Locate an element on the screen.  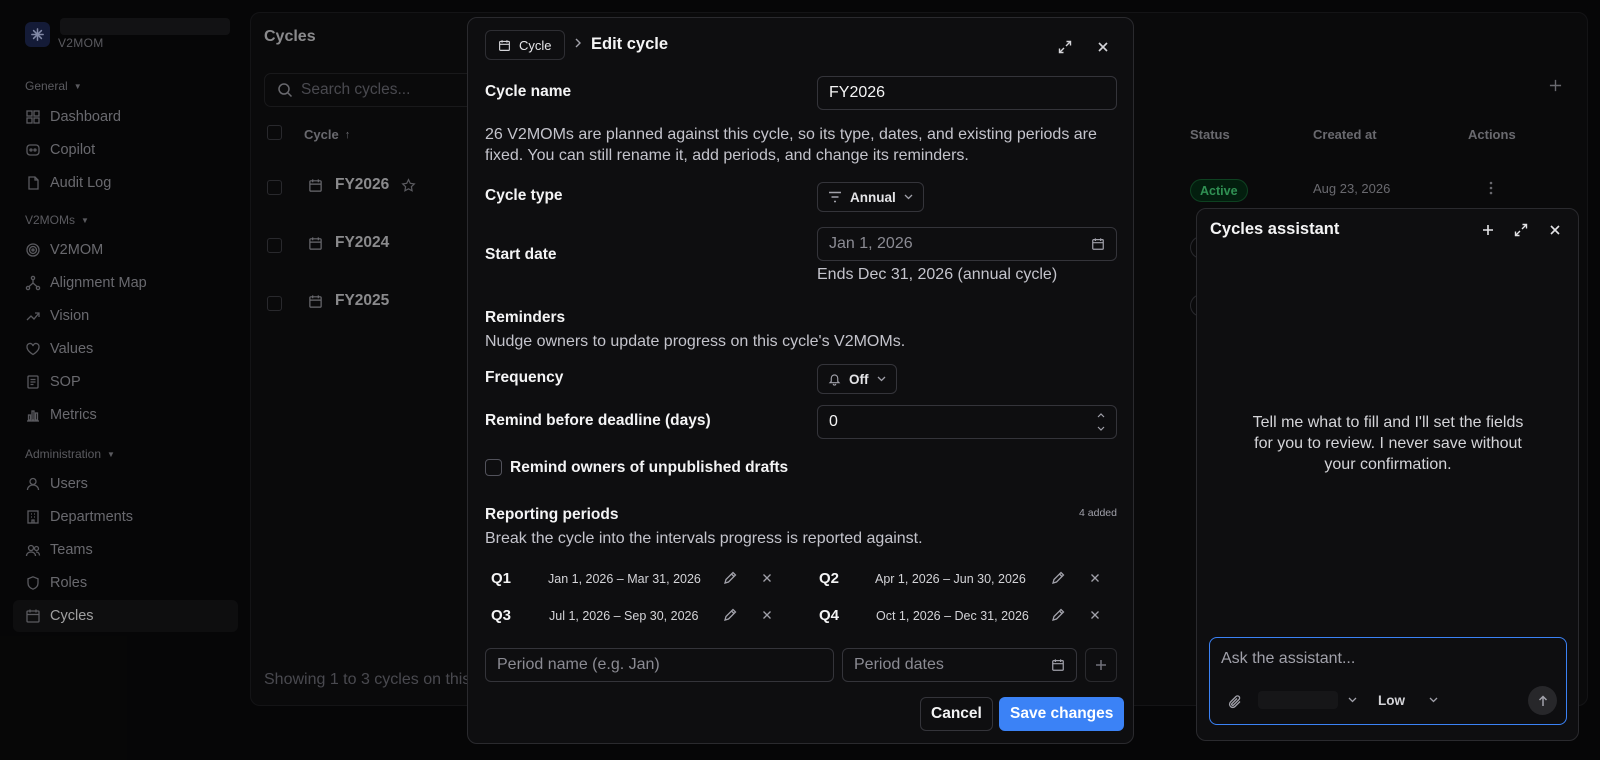
add-period-button is located at coordinates (1101, 665).